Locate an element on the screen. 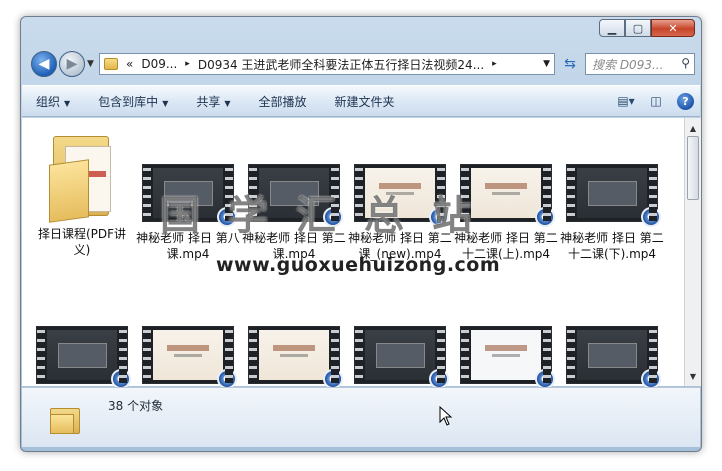  refresh-icon: ⇆ is located at coordinates (570, 64).